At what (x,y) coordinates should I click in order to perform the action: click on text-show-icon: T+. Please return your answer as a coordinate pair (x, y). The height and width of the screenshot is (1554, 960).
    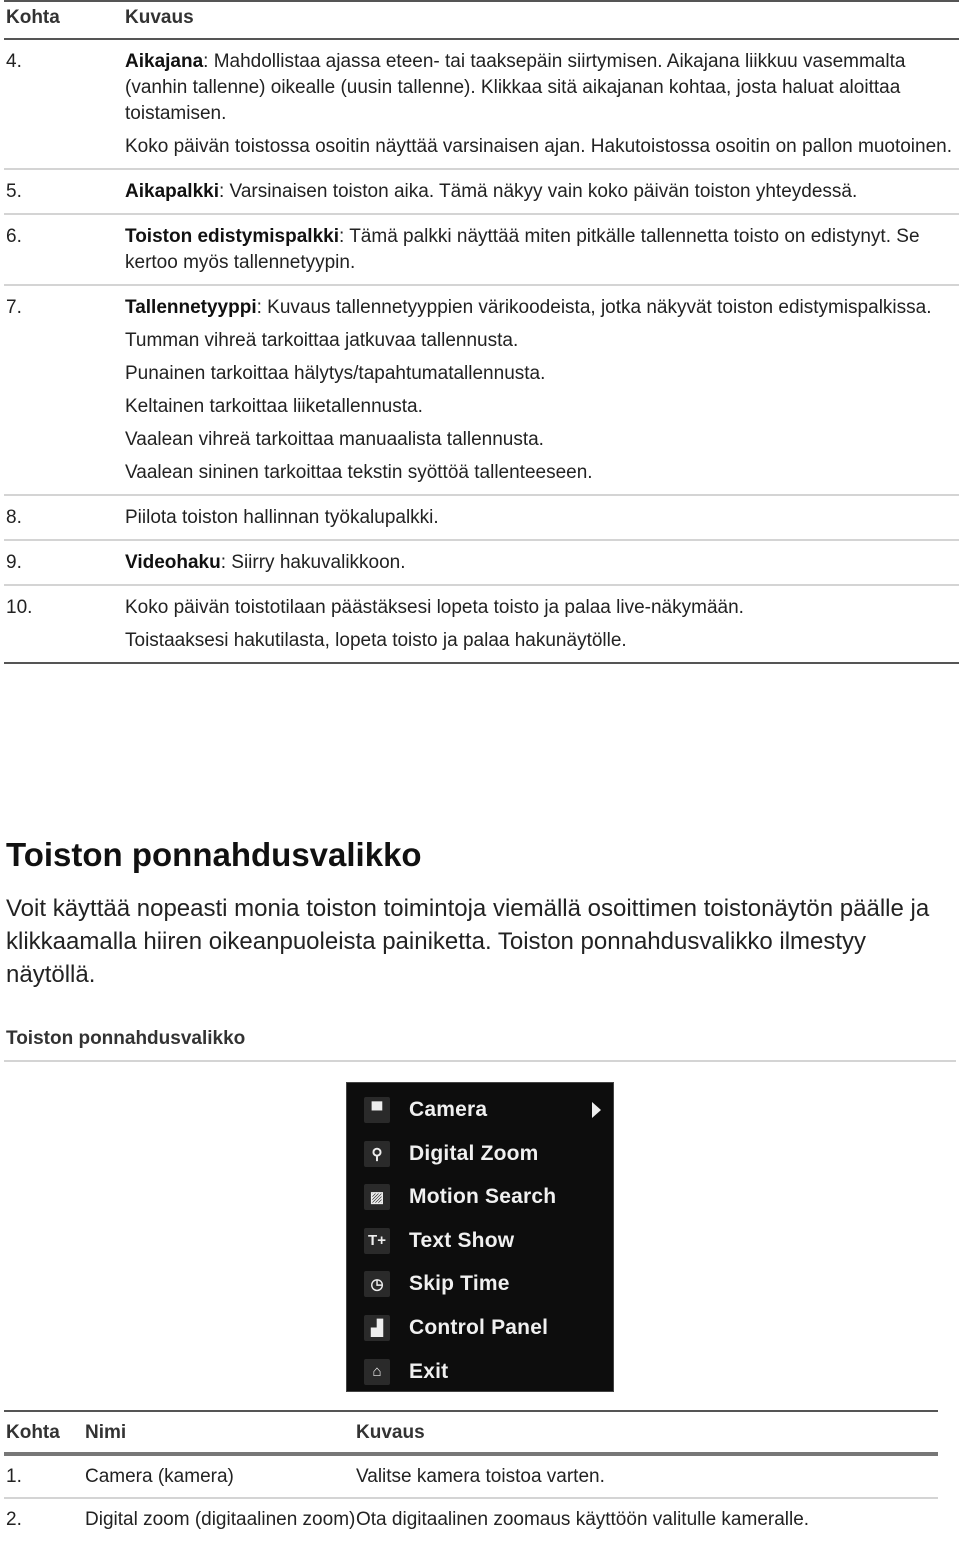
    Looking at the image, I should click on (377, 1240).